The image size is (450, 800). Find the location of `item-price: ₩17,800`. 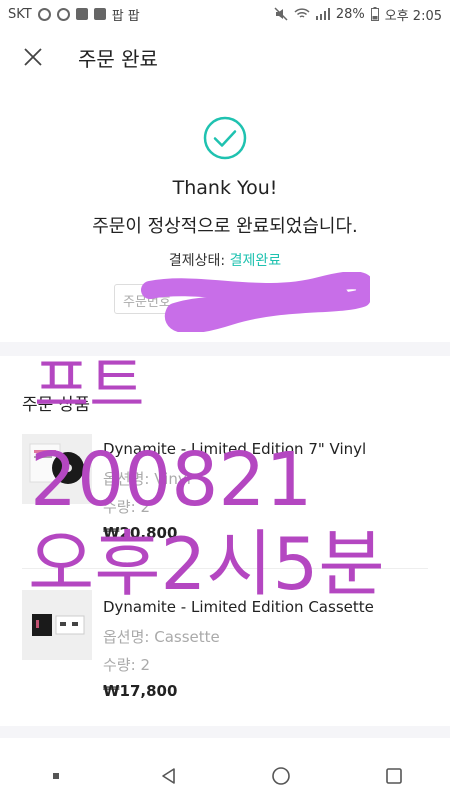

item-price: ₩17,800 is located at coordinates (140, 691).